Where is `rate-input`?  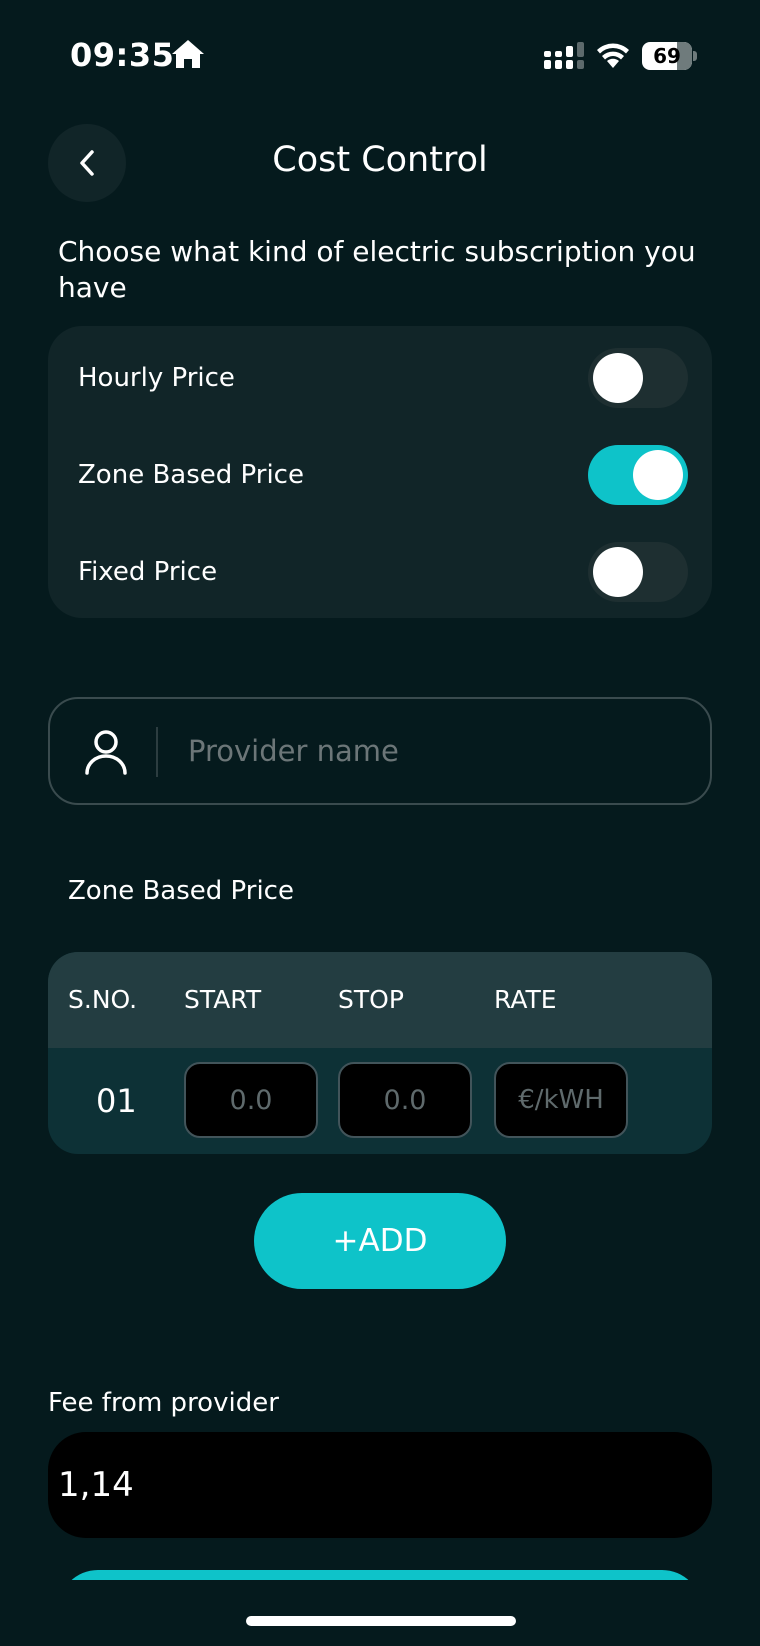
rate-input is located at coordinates (561, 1100).